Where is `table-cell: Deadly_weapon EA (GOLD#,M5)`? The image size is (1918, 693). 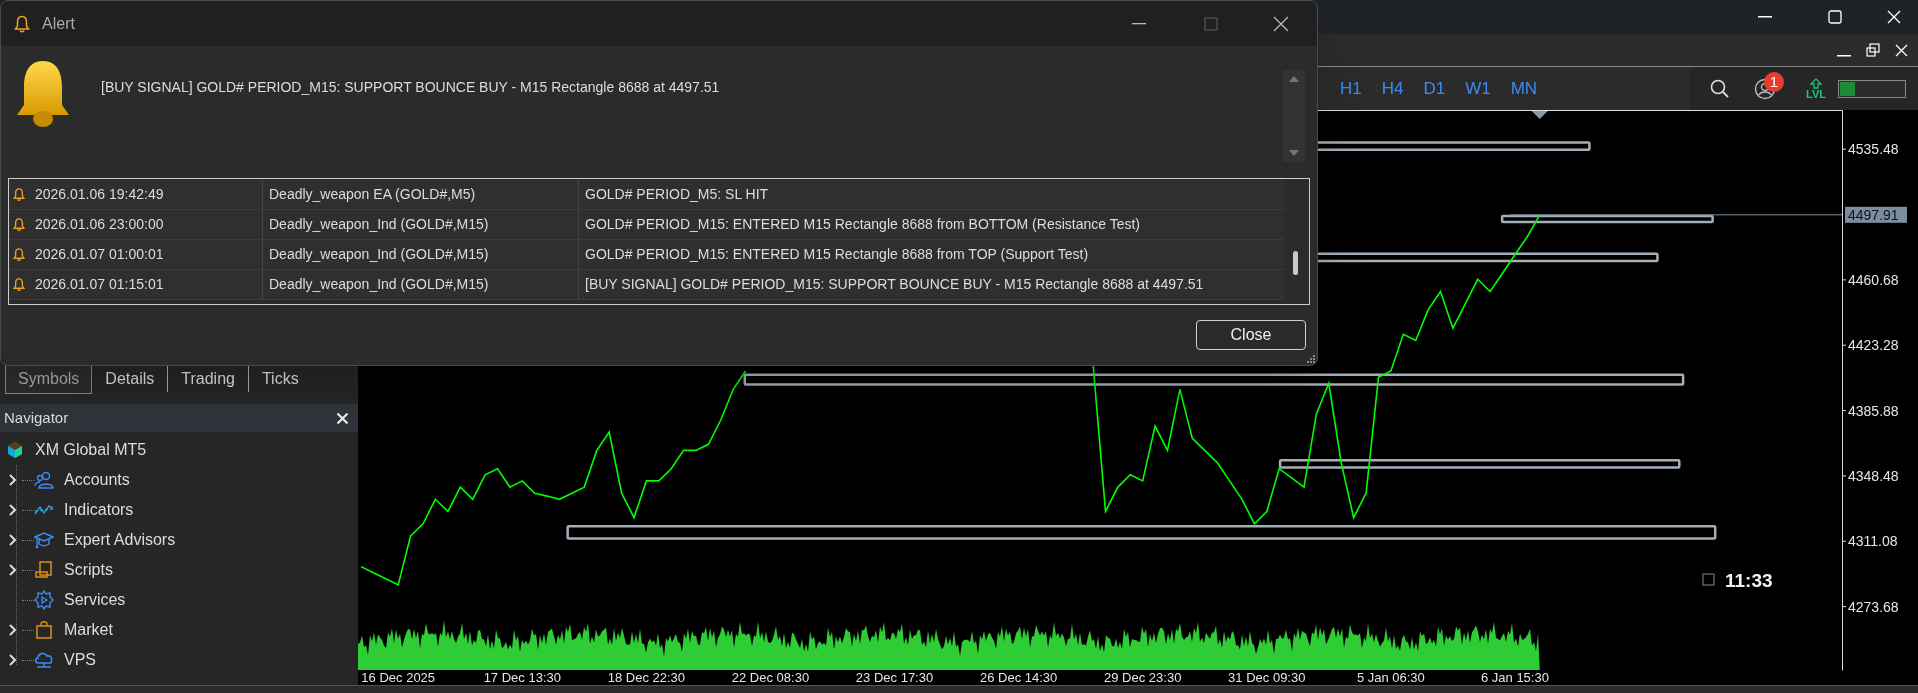
table-cell: Deadly_weapon EA (GOLD#,M5) is located at coordinates (421, 194).